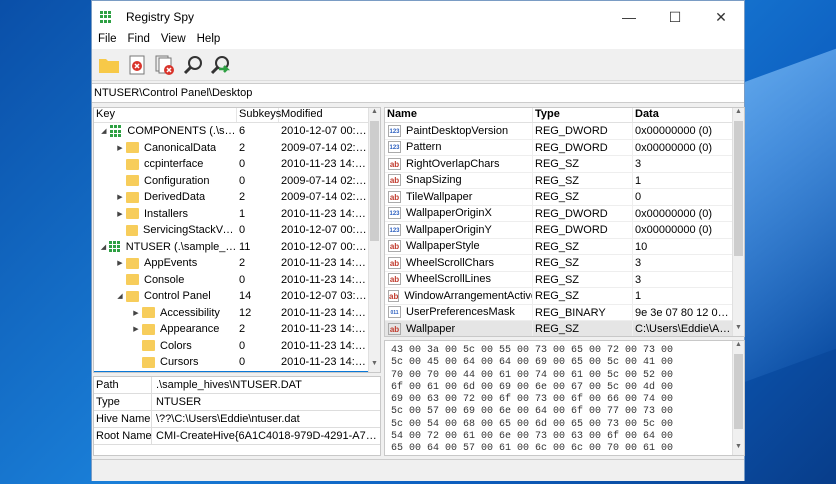  Describe the element at coordinates (114, 246) in the screenshot. I see `hive-icon` at that location.